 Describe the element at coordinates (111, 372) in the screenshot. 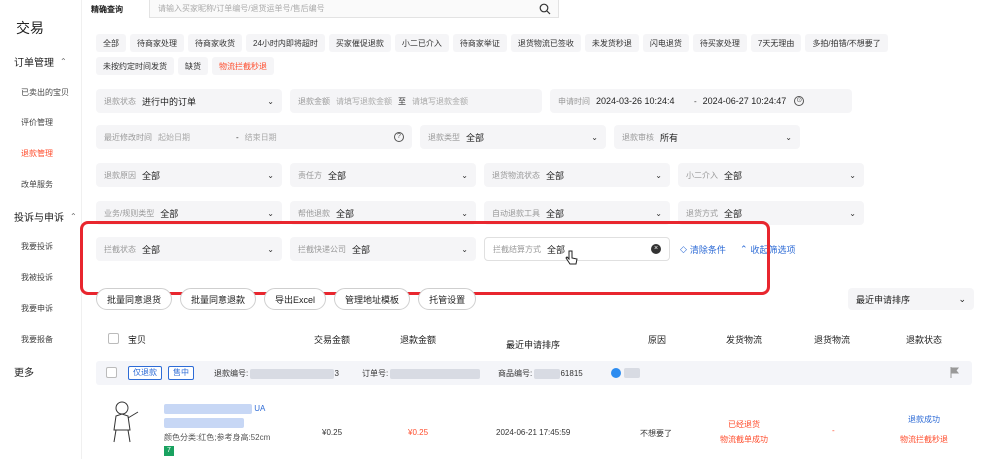

I see `order-checkbox` at that location.